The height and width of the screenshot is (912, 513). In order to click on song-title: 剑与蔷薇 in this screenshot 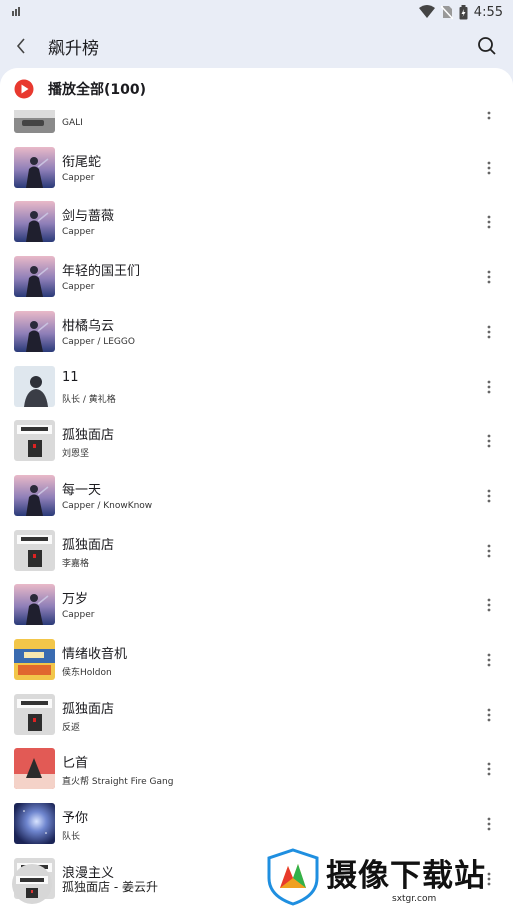, I will do `click(88, 217)`.